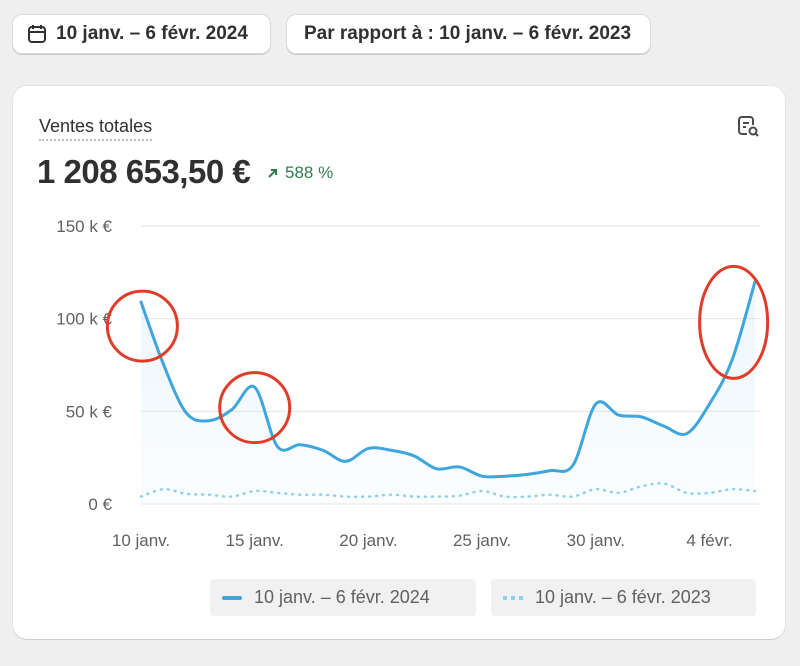 This screenshot has height=666, width=800. Describe the element at coordinates (84, 319) in the screenshot. I see `y-tick-label: 100 k €` at that location.